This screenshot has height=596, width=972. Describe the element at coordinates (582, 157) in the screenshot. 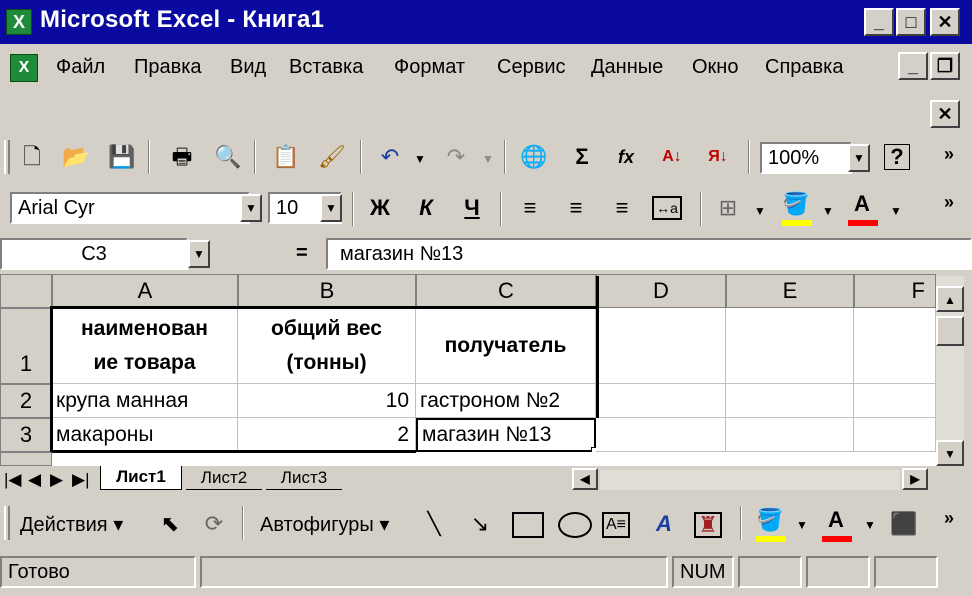

I see `autosum-icon: Σ` at that location.